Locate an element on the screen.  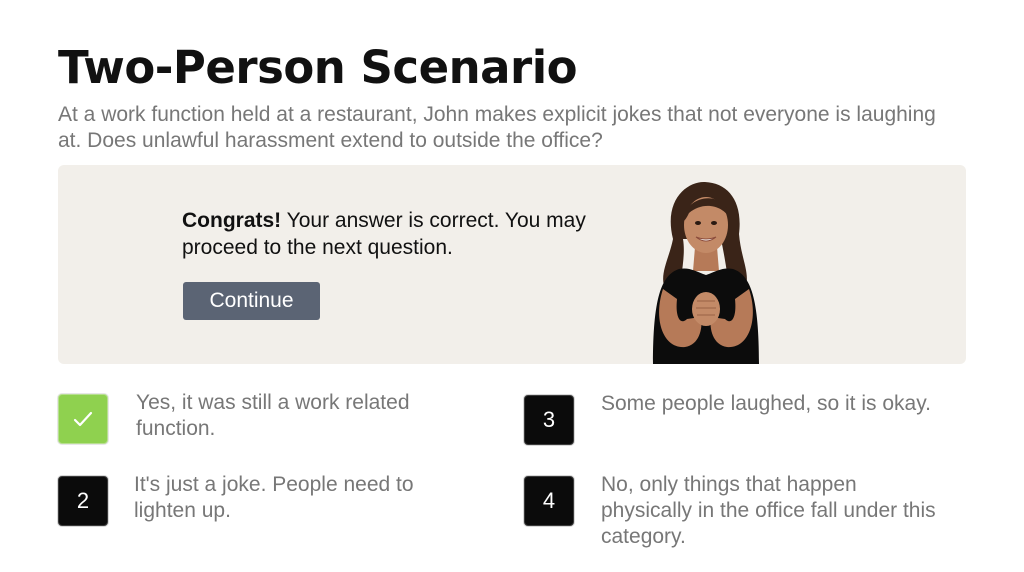
option-3-marker: 3 is located at coordinates (549, 420).